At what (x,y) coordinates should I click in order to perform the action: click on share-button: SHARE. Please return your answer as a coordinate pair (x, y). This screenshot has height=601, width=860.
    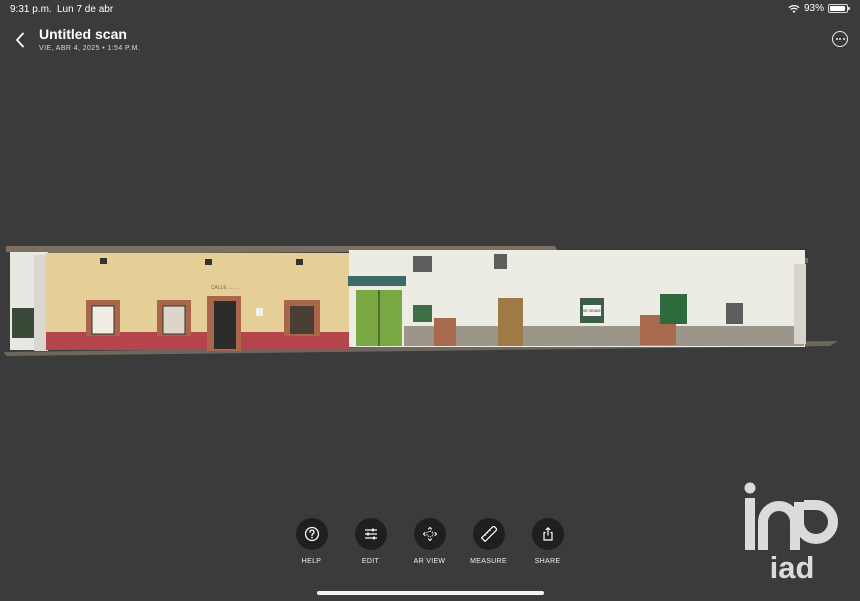
    Looking at the image, I should click on (547, 541).